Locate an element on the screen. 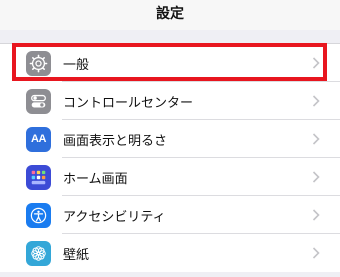 The width and height of the screenshot is (340, 277). section-gap is located at coordinates (170, 36).